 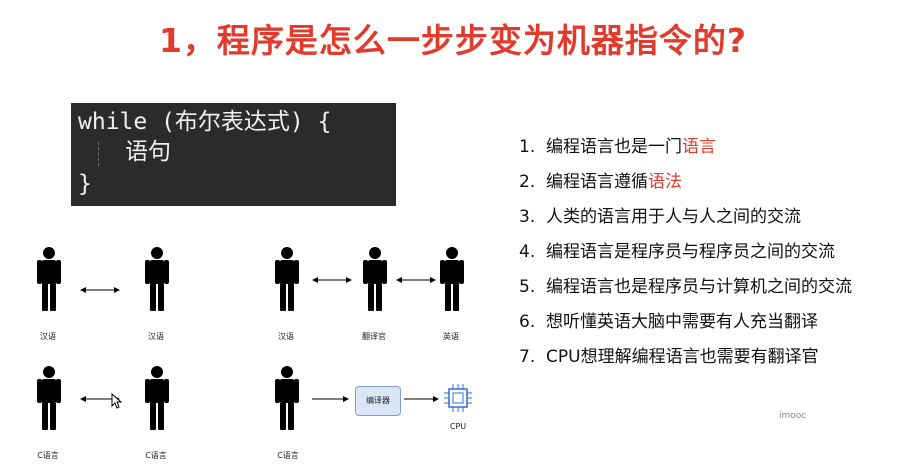 I want to click on list-item: 1. 编程语言也是一门语言, so click(x=617, y=147).